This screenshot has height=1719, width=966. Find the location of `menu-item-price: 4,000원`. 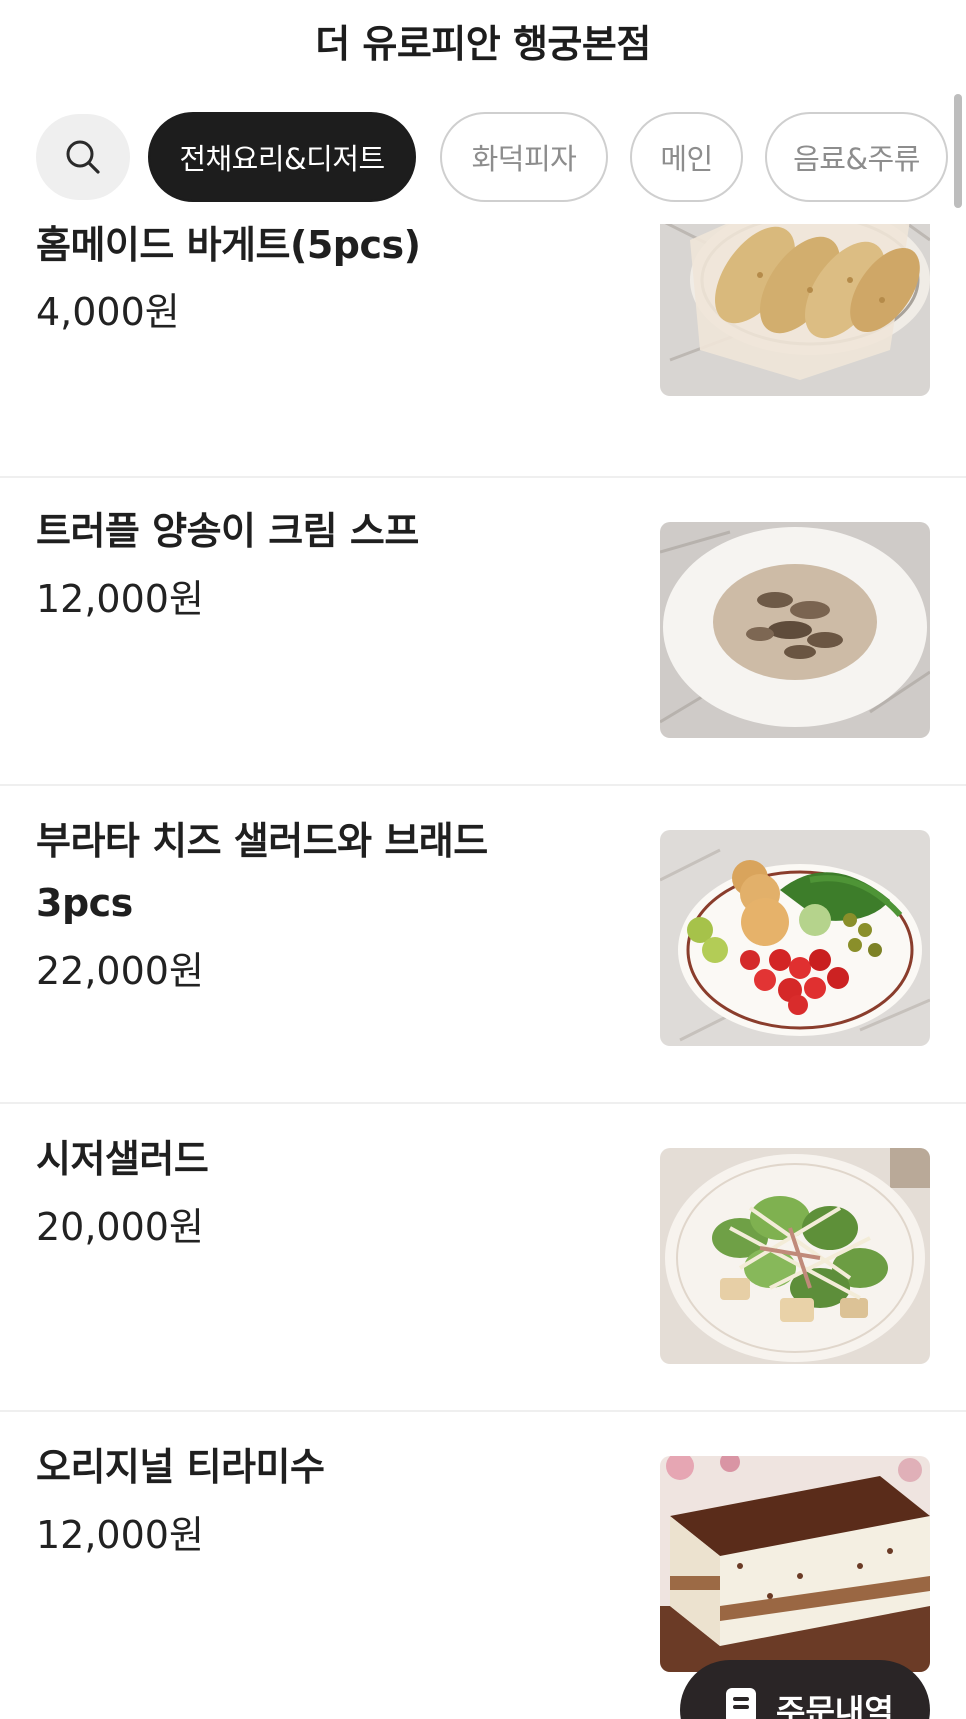

menu-item-price: 4,000원 is located at coordinates (108, 312).